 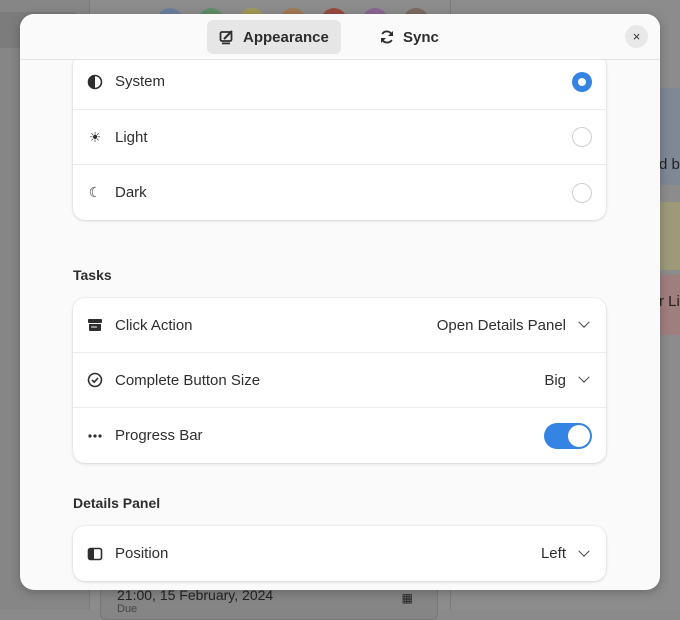 What do you see at coordinates (95, 380) in the screenshot?
I see `check-circle-icon` at bounding box center [95, 380].